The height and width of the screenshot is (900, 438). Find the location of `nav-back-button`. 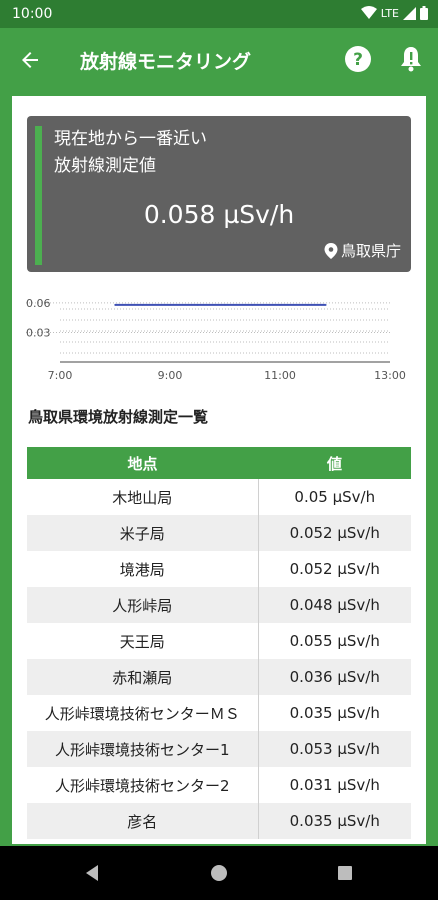

nav-back-button is located at coordinates (92, 873).